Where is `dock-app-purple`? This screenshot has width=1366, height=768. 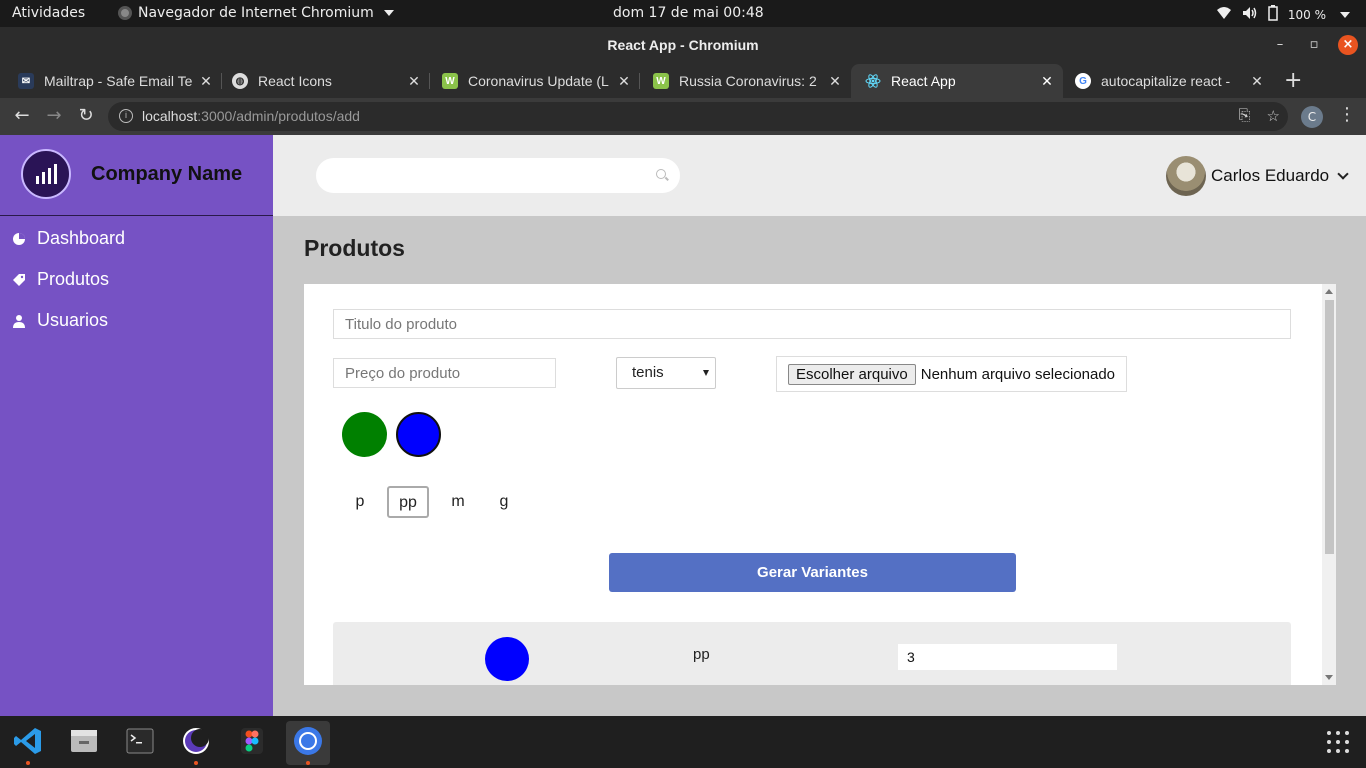 dock-app-purple is located at coordinates (196, 743).